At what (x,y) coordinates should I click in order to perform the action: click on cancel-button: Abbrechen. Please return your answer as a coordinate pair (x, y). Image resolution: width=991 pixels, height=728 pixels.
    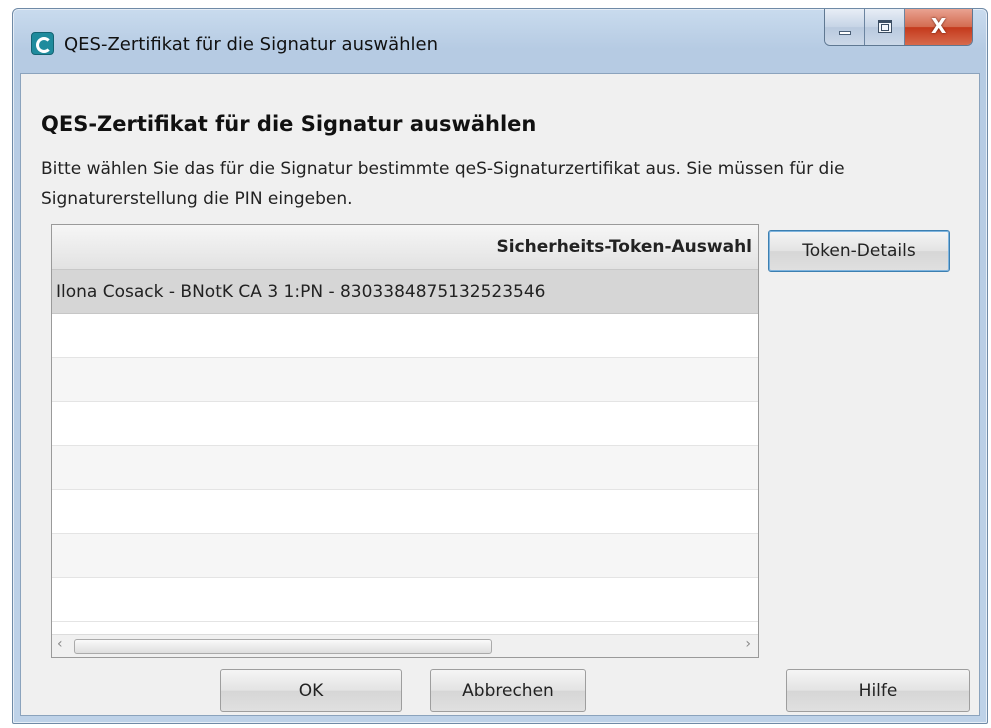
    Looking at the image, I should click on (508, 690).